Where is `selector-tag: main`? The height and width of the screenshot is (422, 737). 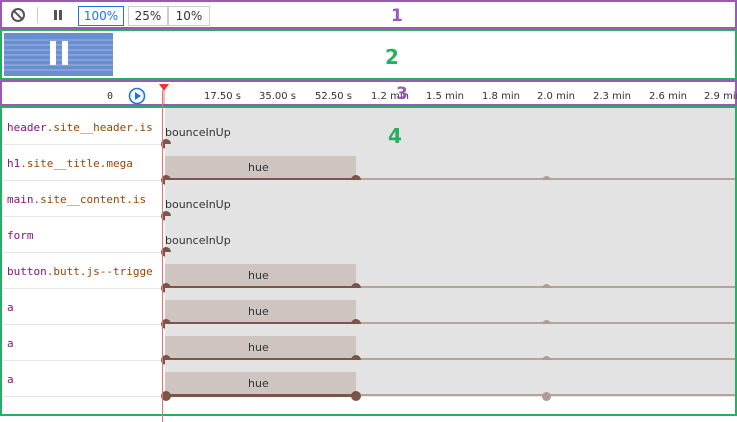
selector-tag: main is located at coordinates (20, 199).